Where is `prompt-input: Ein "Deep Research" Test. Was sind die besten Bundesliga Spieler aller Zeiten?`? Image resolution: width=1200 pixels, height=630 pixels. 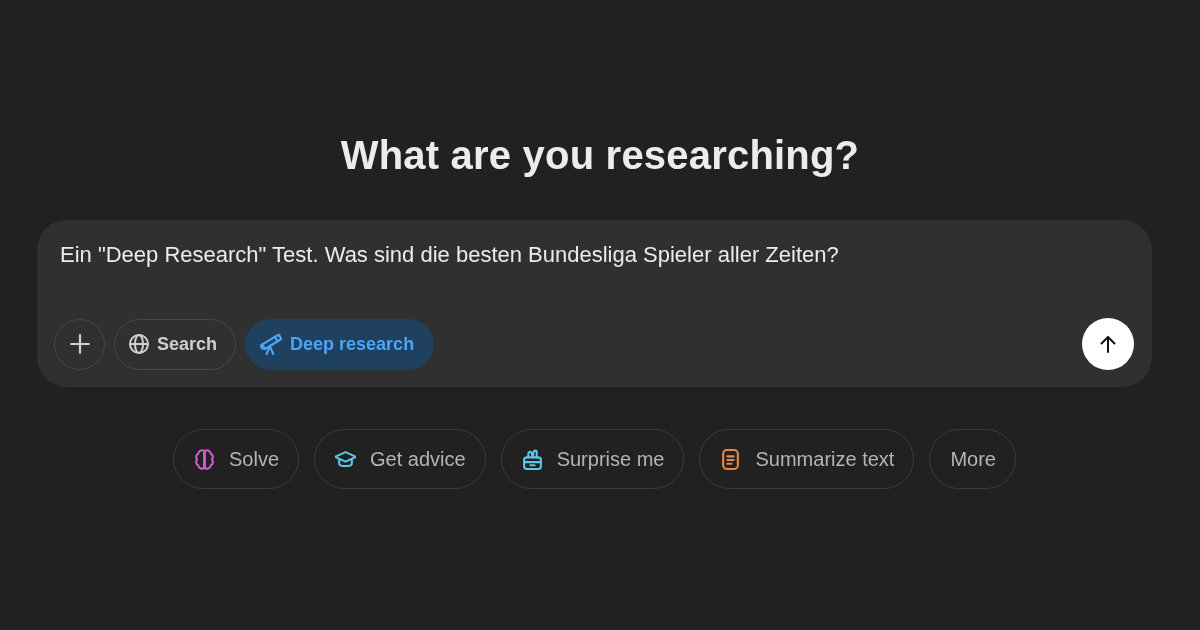 prompt-input: Ein "Deep Research" Test. Was sind die besten Bundesliga Spieler aller Zeiten? is located at coordinates (594, 255).